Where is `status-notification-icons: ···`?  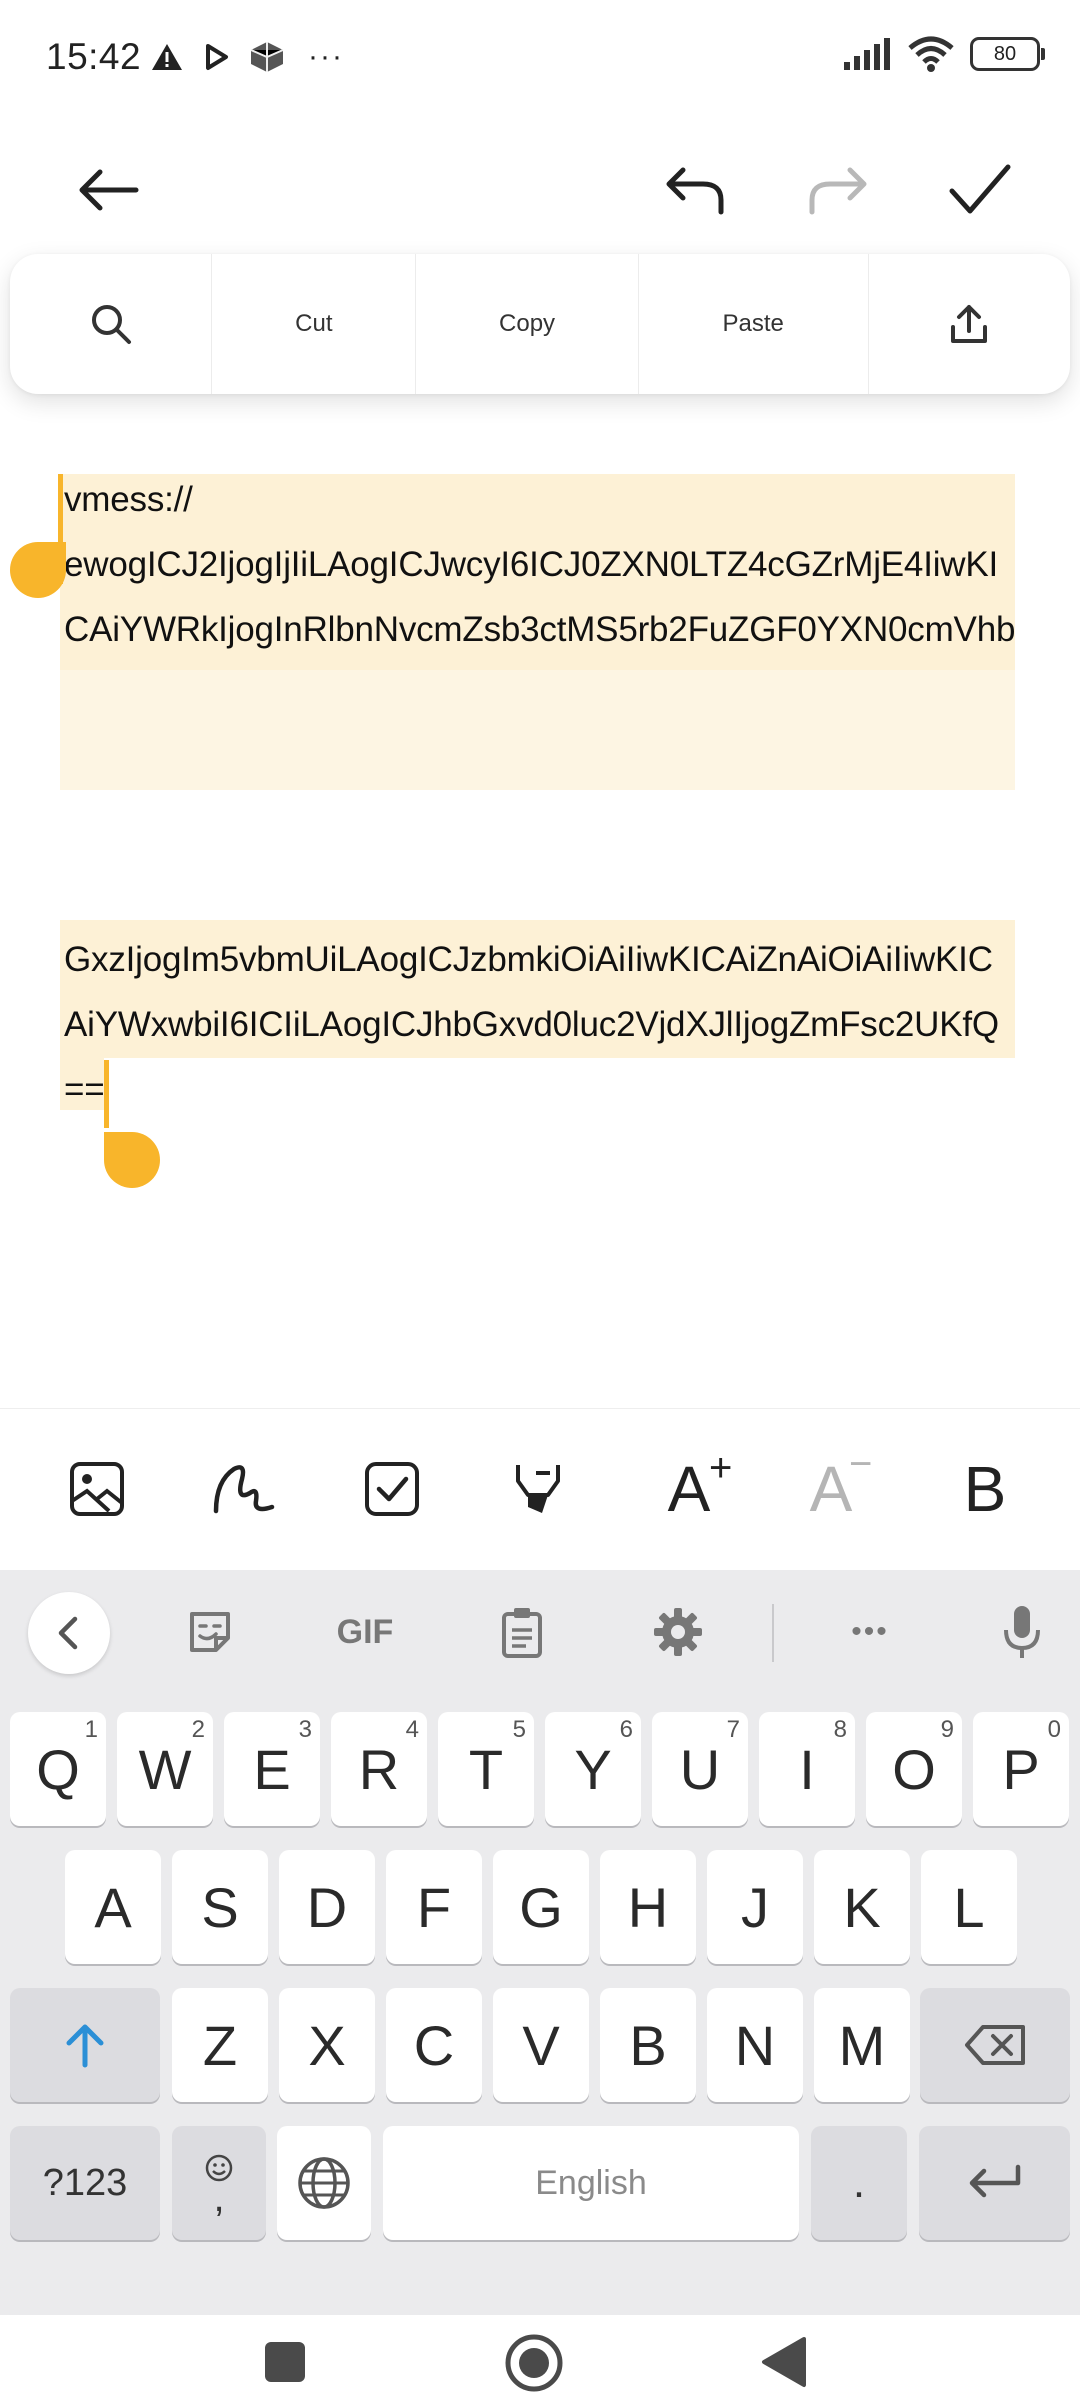
status-notification-icons: ··· is located at coordinates (247, 57).